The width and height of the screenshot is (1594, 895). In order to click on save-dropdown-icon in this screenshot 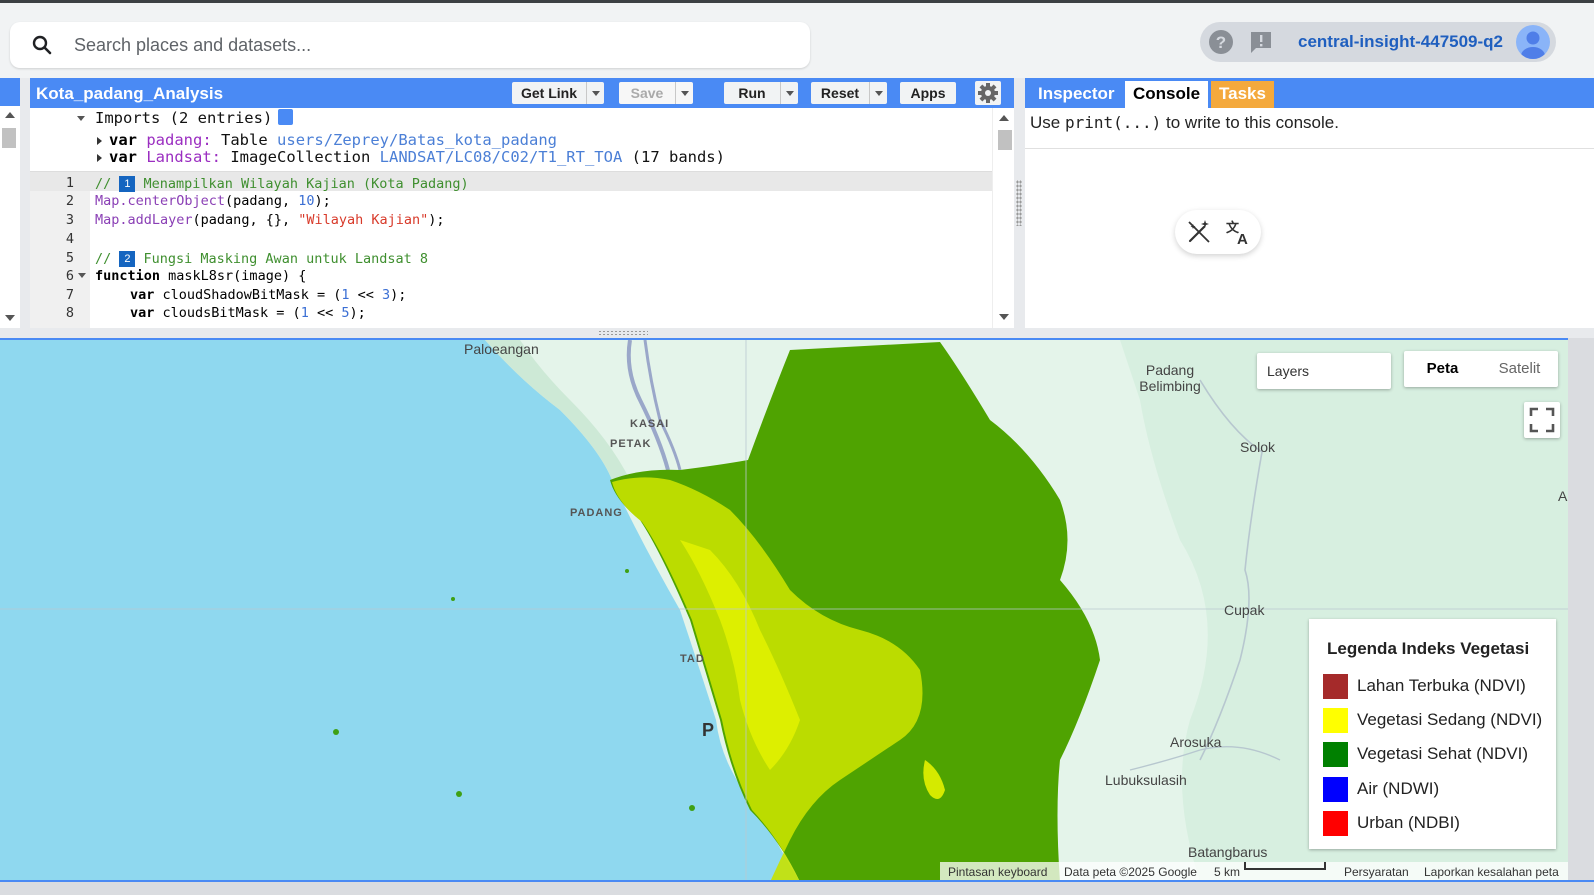, I will do `click(684, 93)`.